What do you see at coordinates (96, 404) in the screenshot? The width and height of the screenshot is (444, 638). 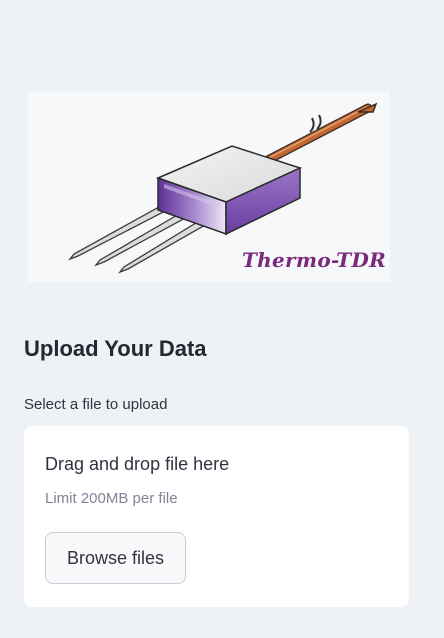 I see `file-uploader-label: Select a file to upload` at bounding box center [96, 404].